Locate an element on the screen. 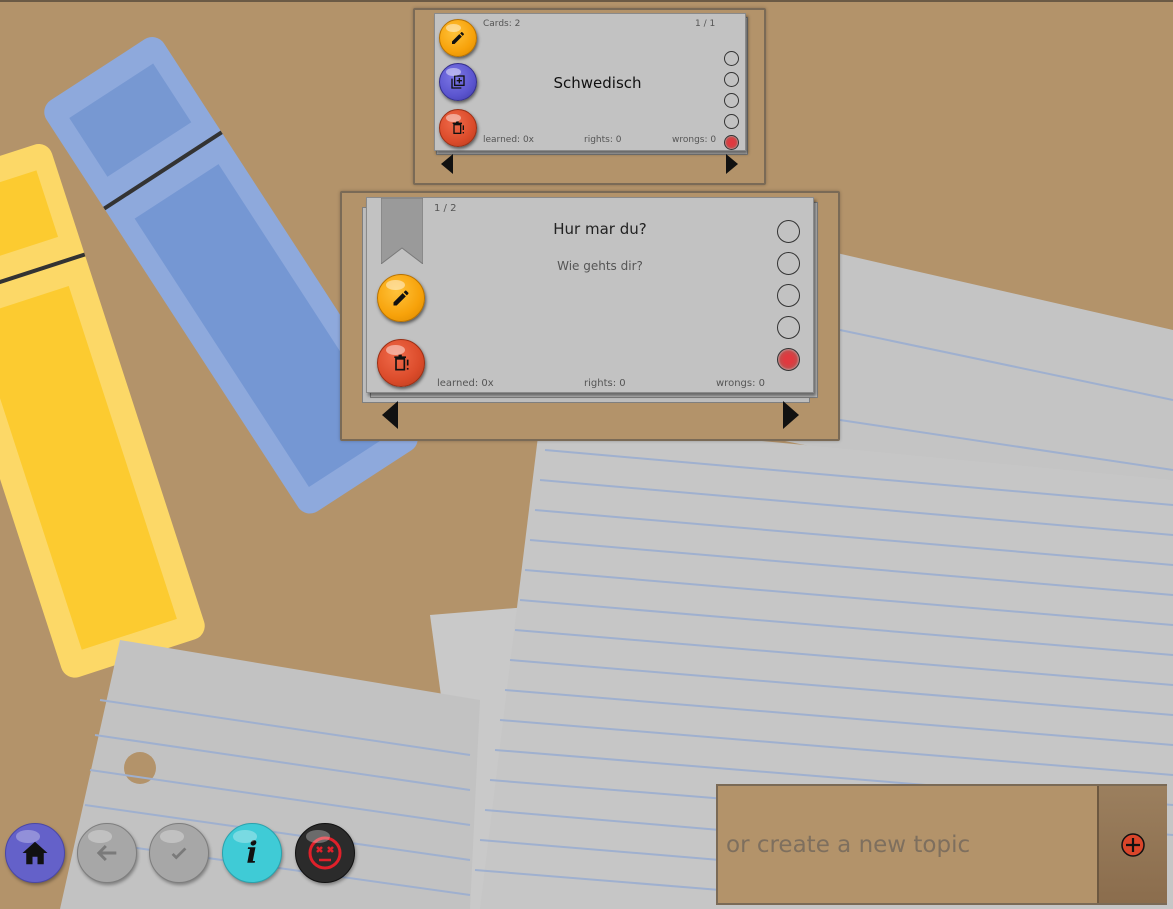 Image resolution: width=1173 pixels, height=909 pixels. next-topic-arrow is located at coordinates (732, 164).